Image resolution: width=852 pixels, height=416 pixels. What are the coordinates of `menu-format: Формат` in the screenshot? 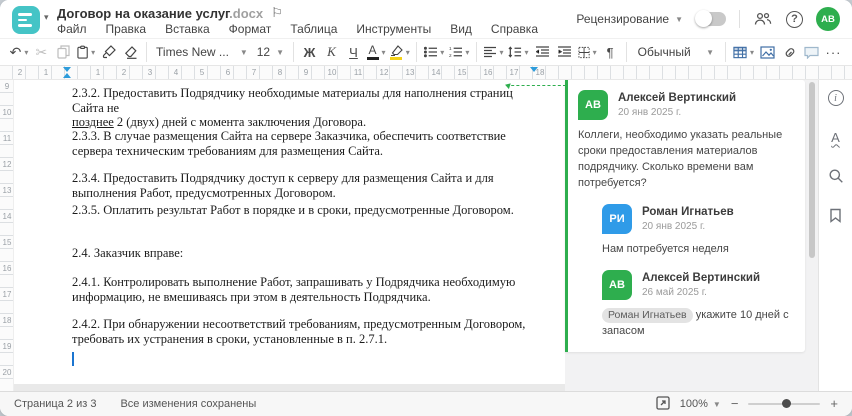 It's located at (250, 29).